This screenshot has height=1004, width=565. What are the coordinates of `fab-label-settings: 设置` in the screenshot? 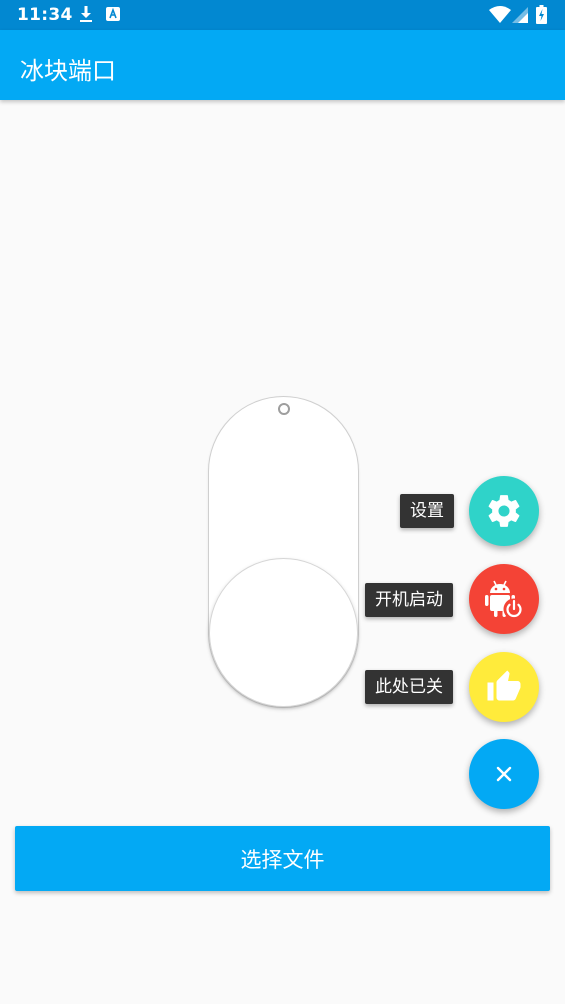 It's located at (427, 511).